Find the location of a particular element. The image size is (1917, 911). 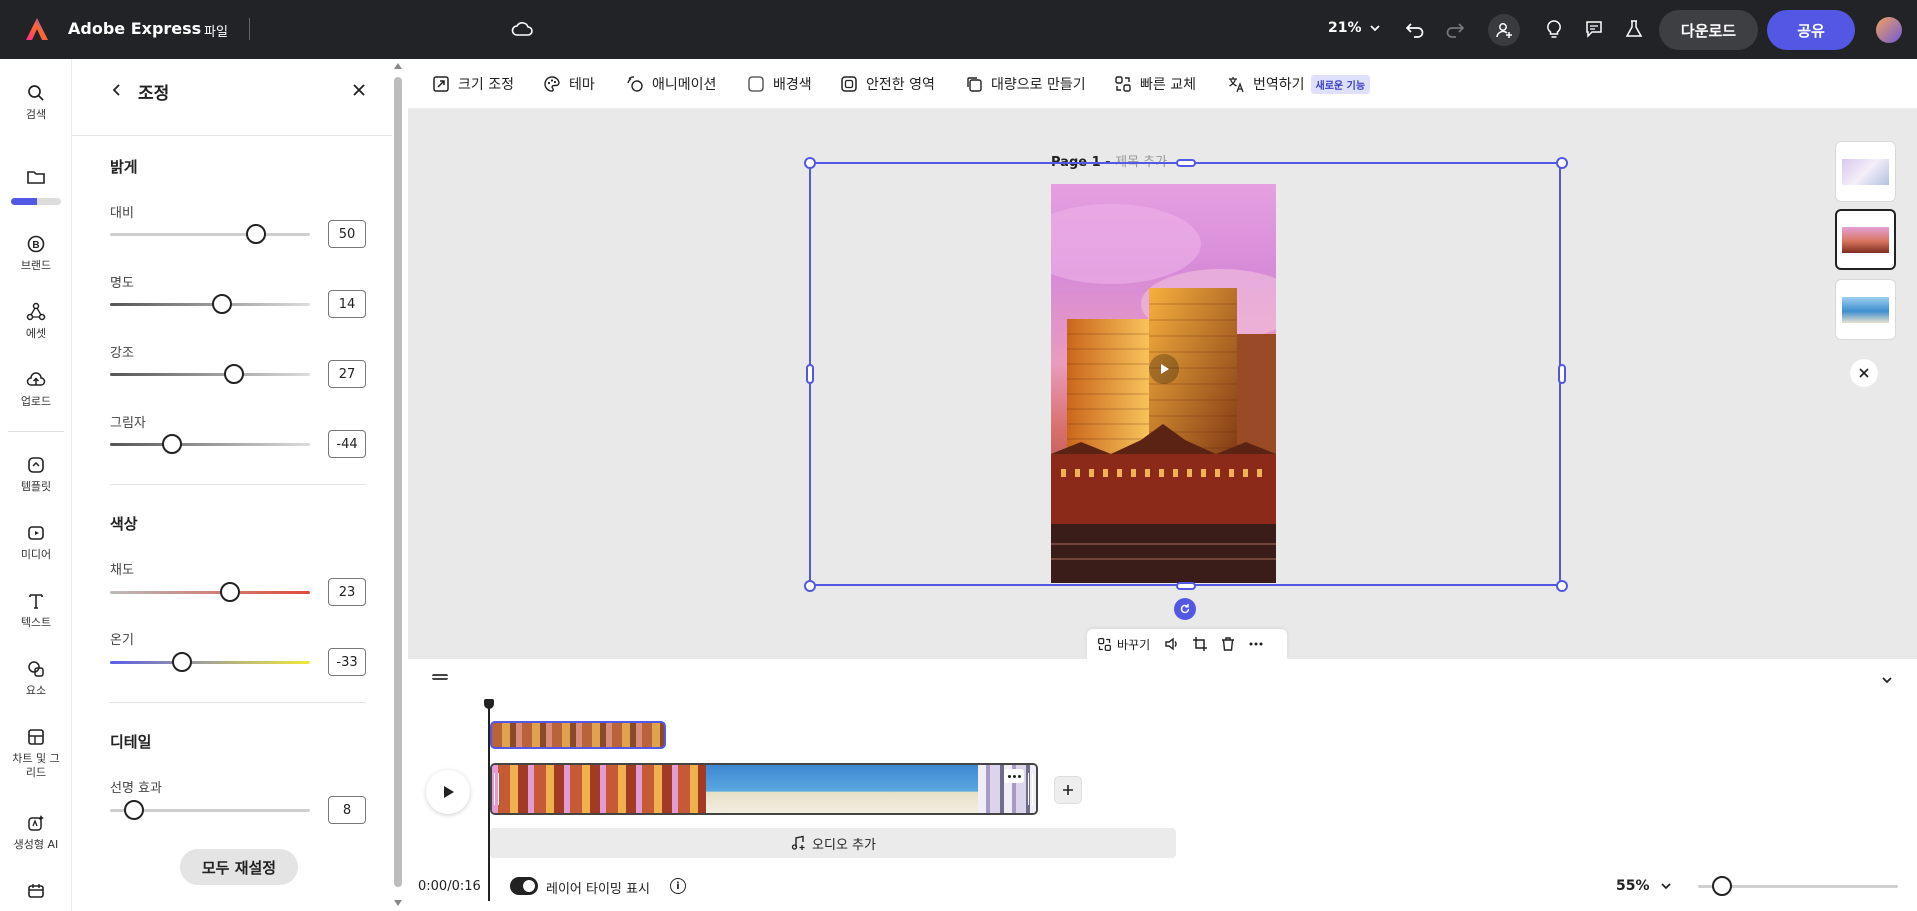

resize-button: 크기 조정 is located at coordinates (473, 84).